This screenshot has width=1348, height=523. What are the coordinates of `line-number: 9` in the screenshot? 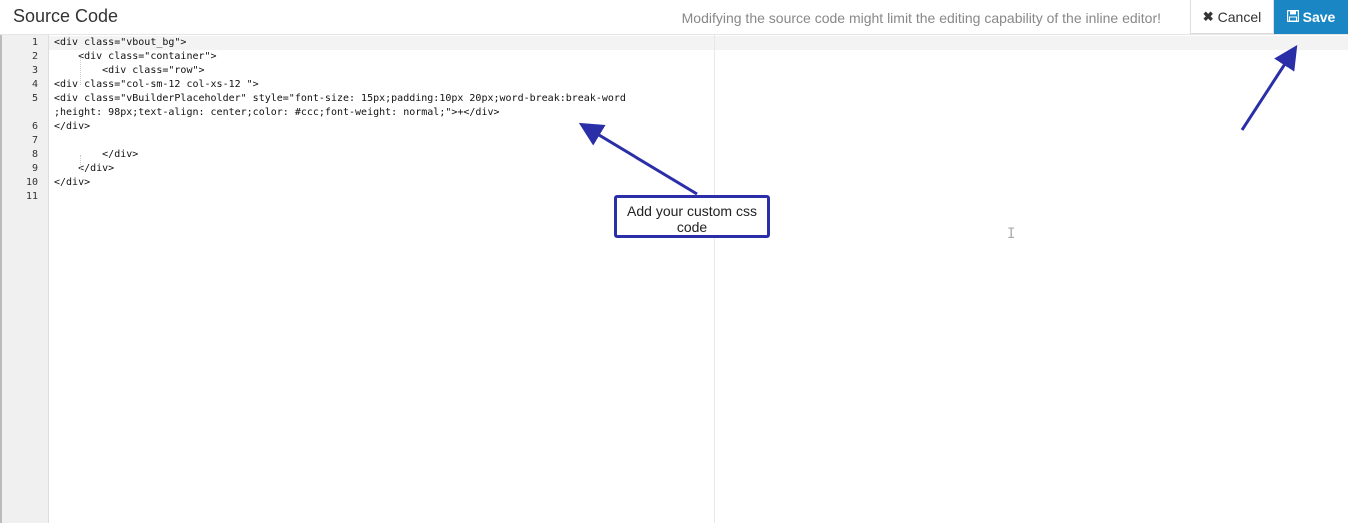 It's located at (34, 168).